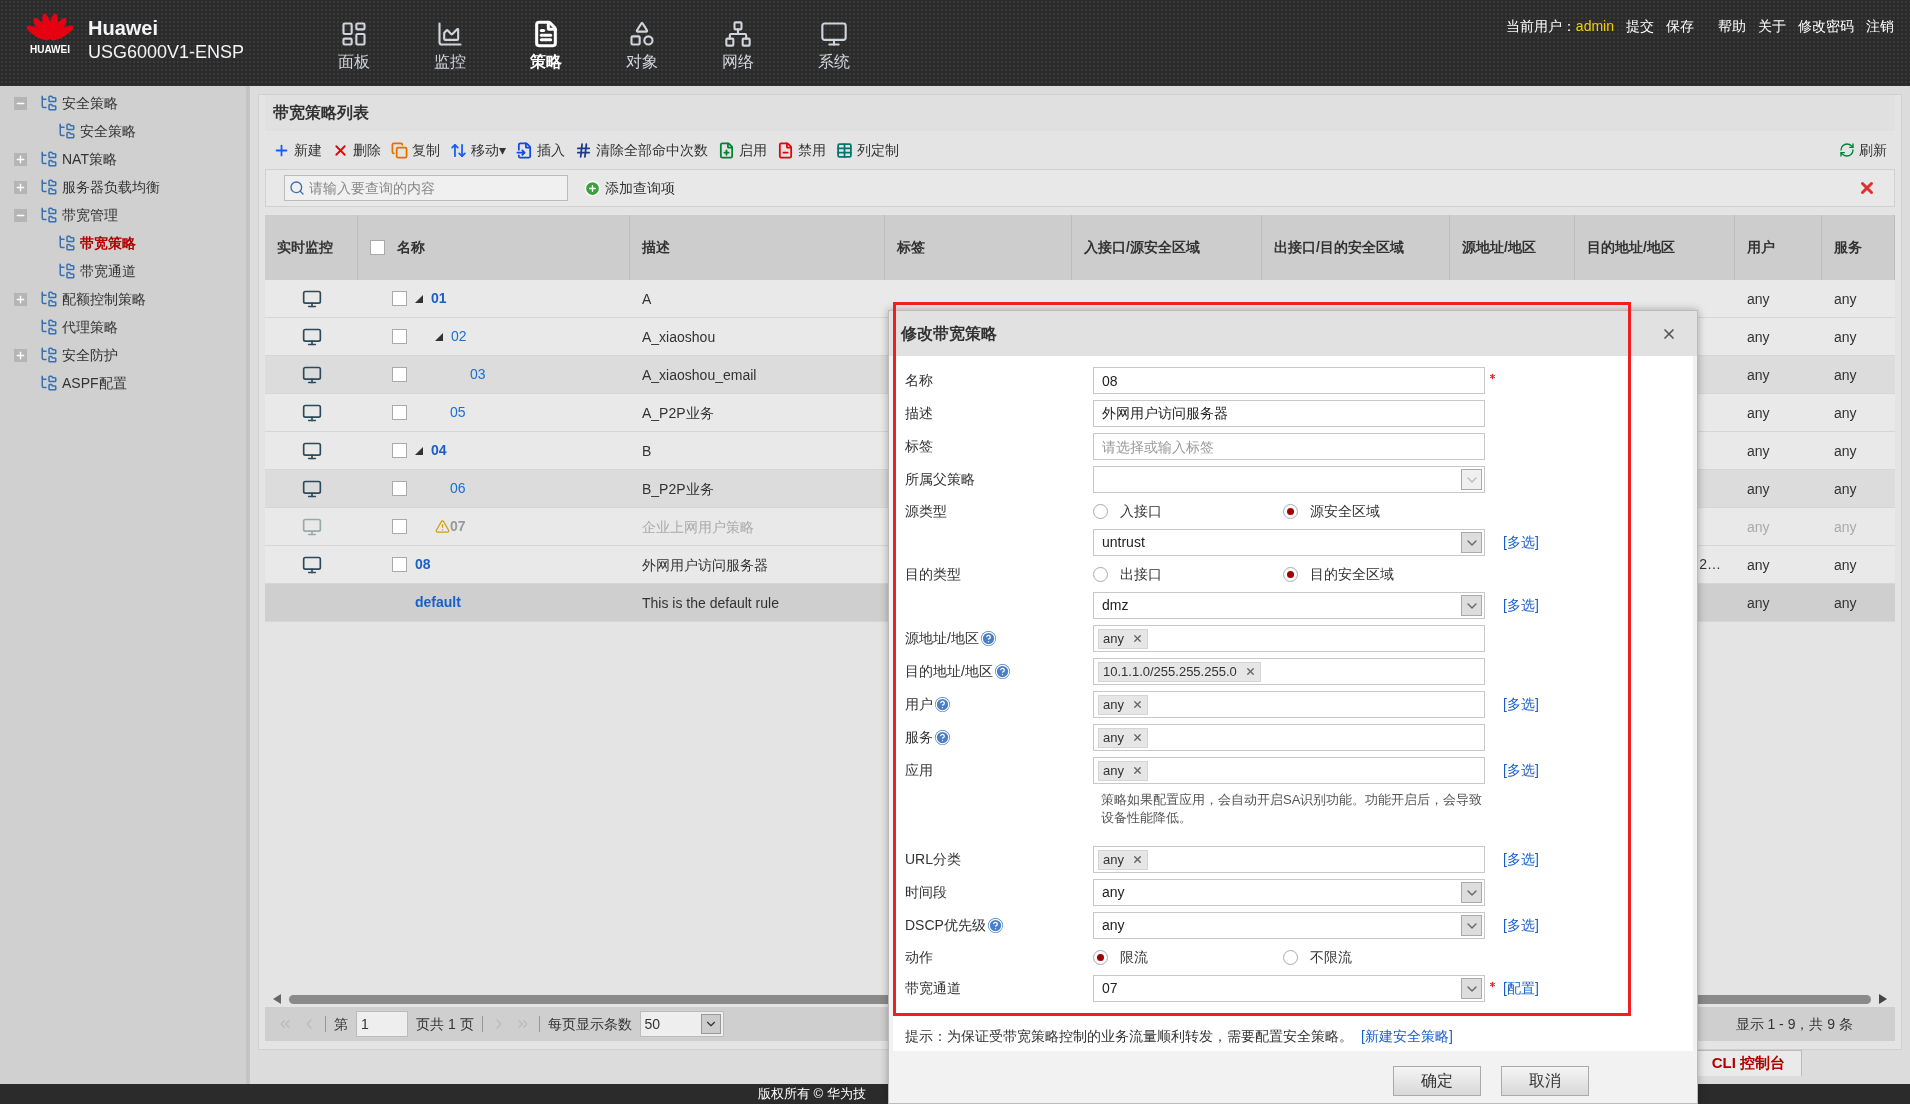 This screenshot has height=1104, width=1910. Describe the element at coordinates (1559, 26) in the screenshot. I see `current-user-label: 当前用户：admin` at that location.